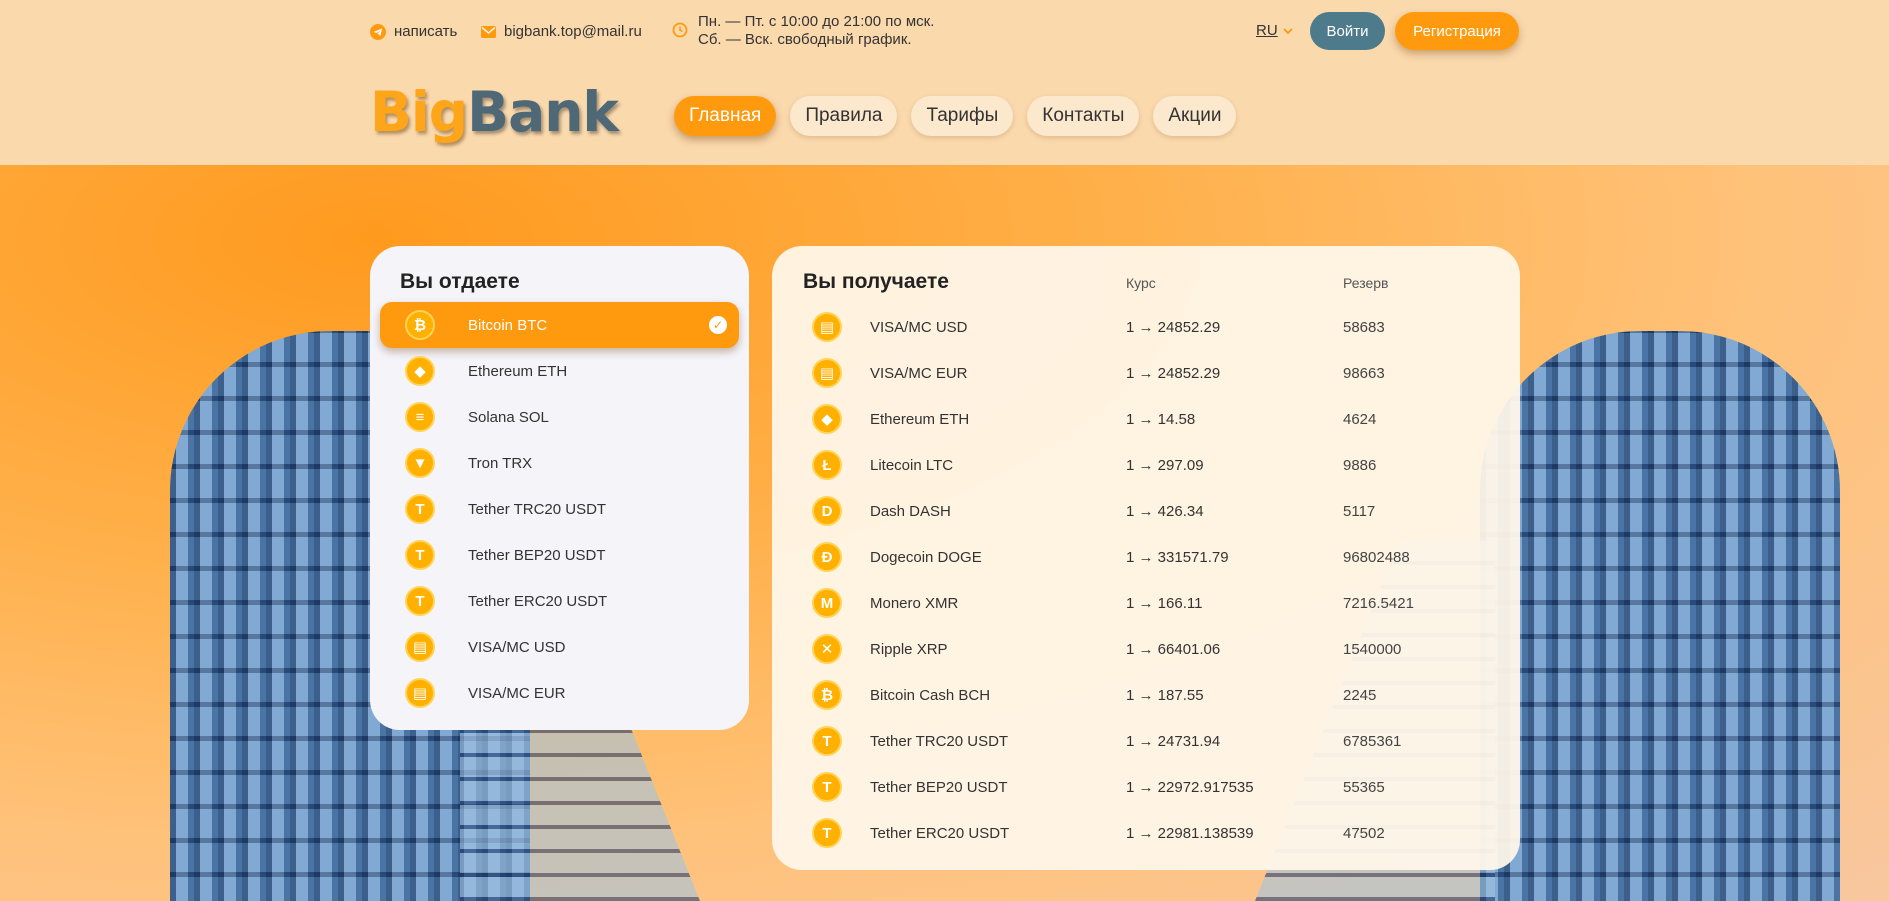 This screenshot has height=901, width=1889. What do you see at coordinates (413, 31) in the screenshot?
I see `telegram-link: написать` at bounding box center [413, 31].